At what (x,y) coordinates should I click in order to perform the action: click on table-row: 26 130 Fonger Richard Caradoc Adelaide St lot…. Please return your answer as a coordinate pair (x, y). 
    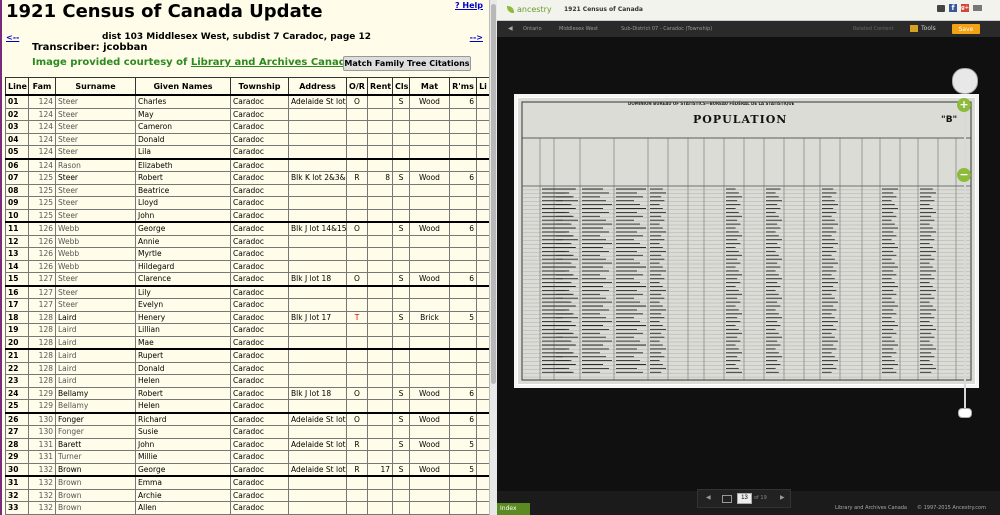
    Looking at the image, I should click on (247, 418).